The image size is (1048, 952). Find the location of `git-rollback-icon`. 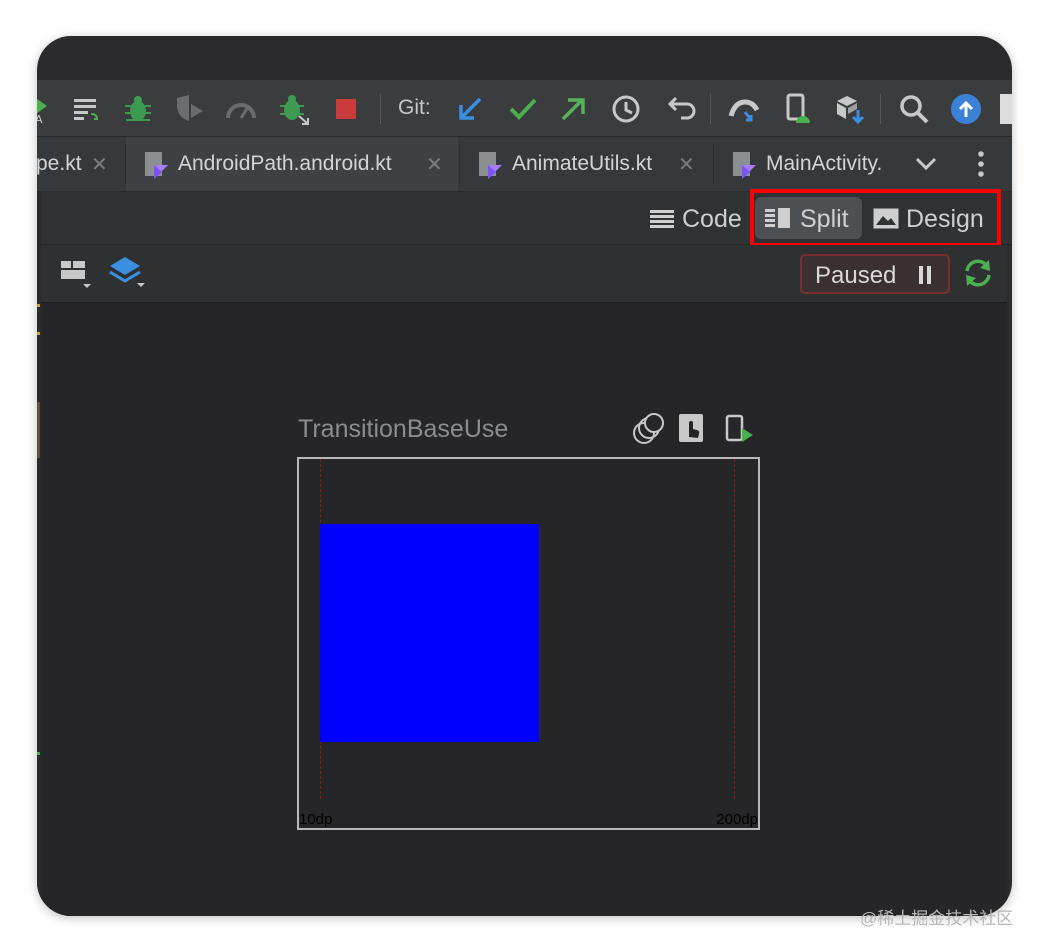

git-rollback-icon is located at coordinates (679, 109).